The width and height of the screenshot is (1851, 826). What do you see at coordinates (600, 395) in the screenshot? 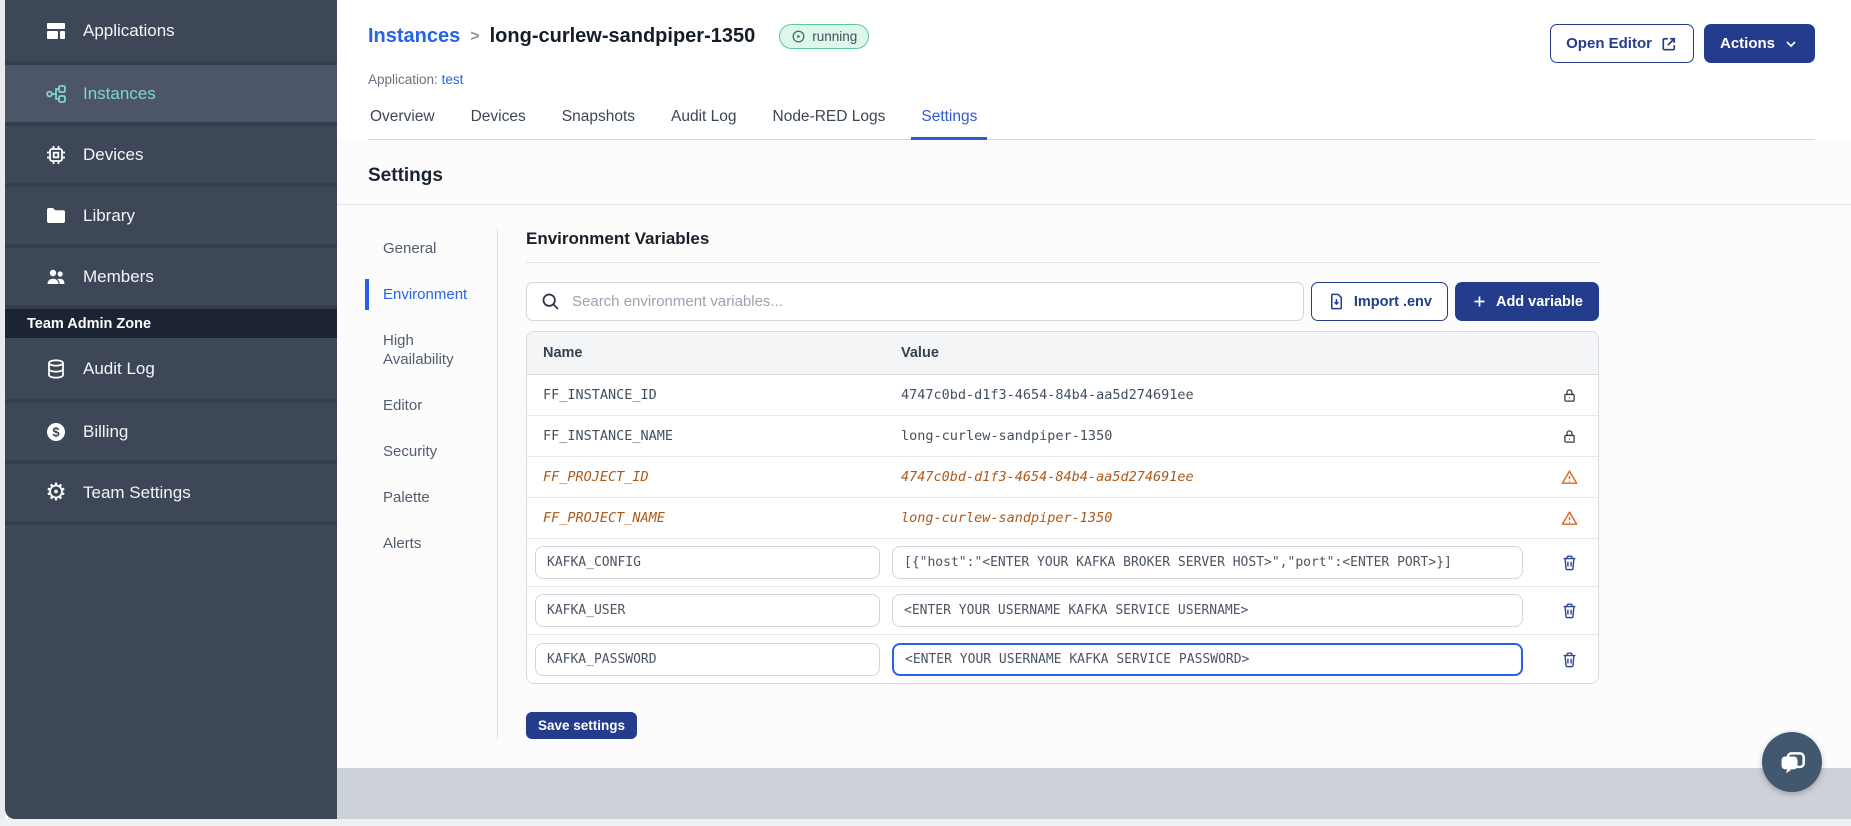
I see `env-name: FF_INSTANCE_ID` at bounding box center [600, 395].